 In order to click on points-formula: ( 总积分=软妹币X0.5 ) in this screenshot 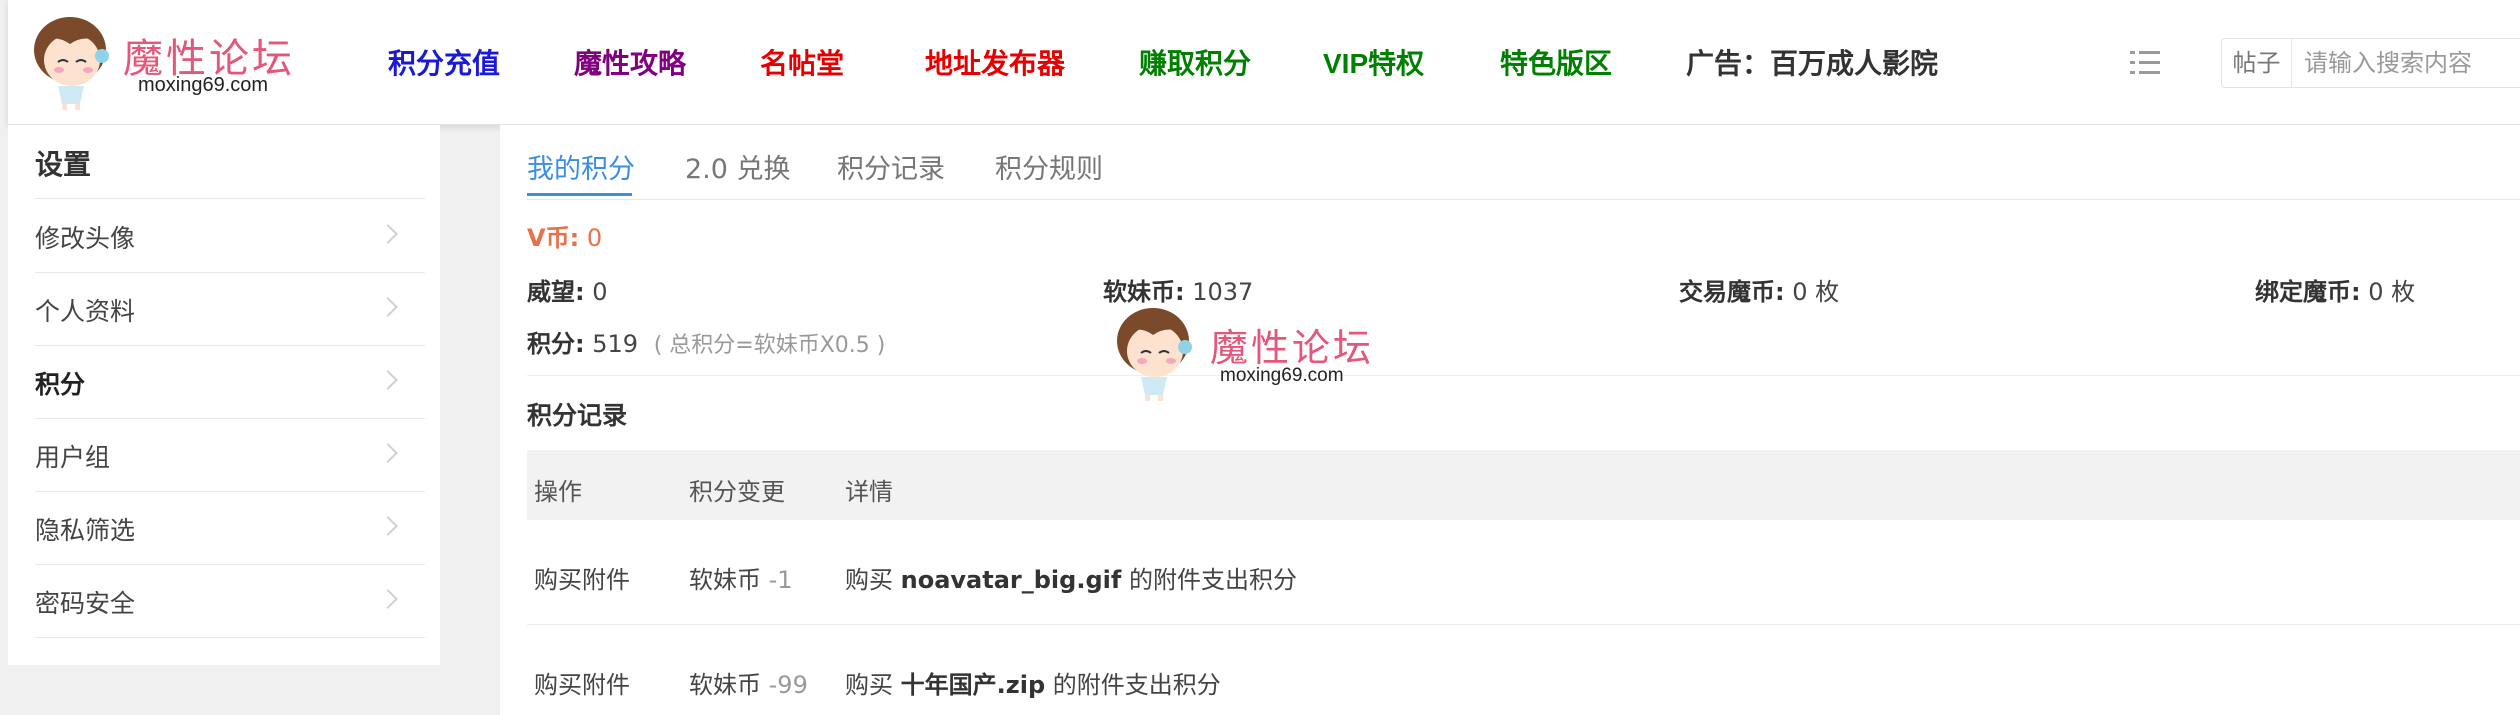, I will do `click(769, 345)`.